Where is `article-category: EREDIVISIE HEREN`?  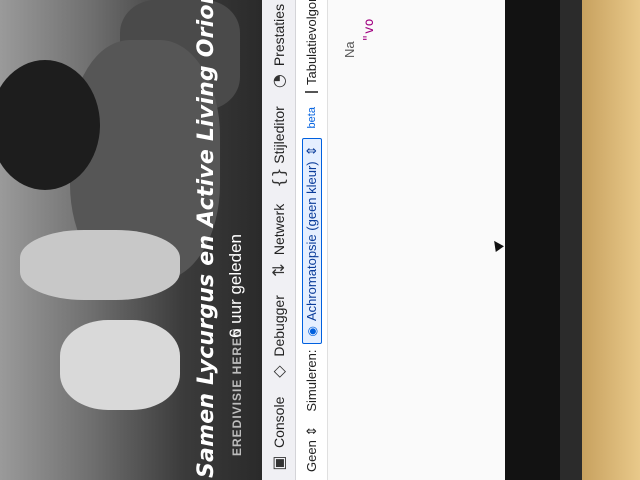 article-category: EREDIVISIE HEREN is located at coordinates (237, 391).